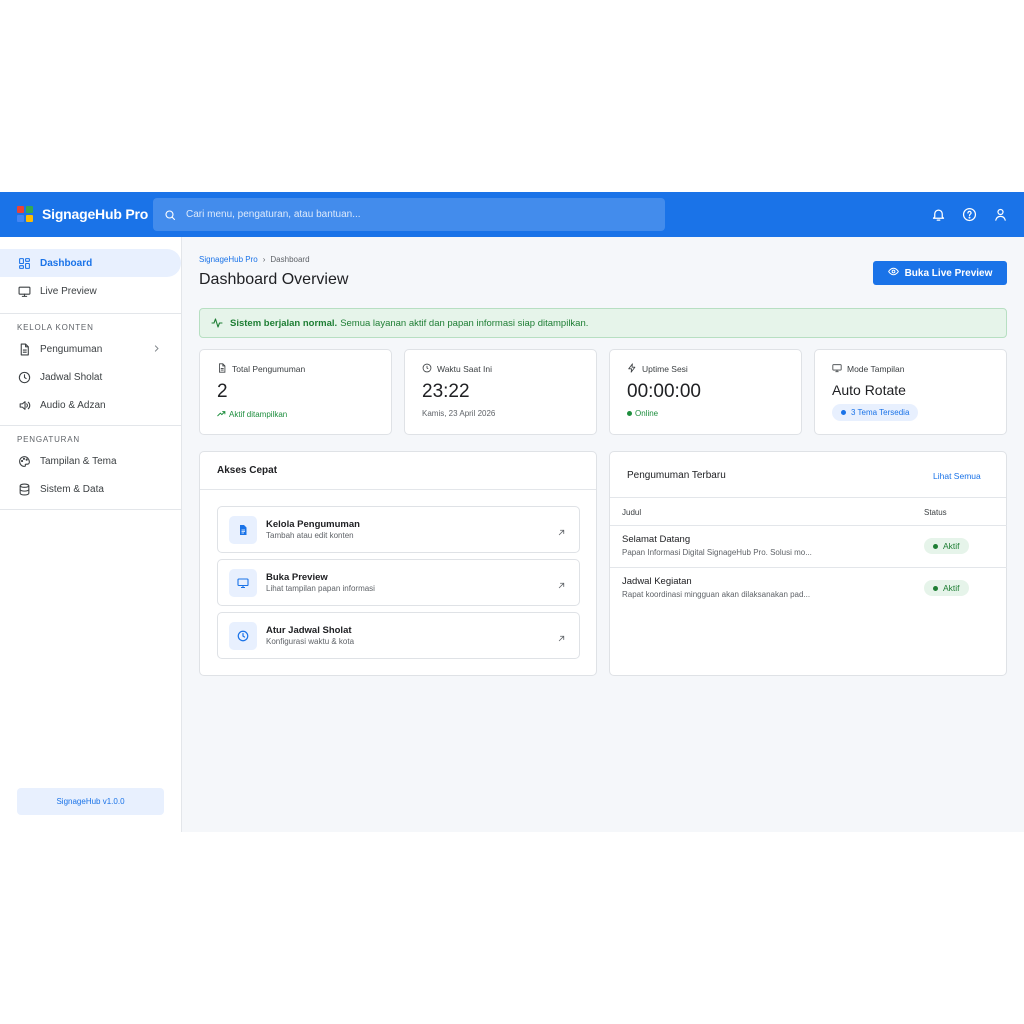 Image resolution: width=1024 pixels, height=1024 pixels. I want to click on brand: SignageHub Pro, so click(82, 214).